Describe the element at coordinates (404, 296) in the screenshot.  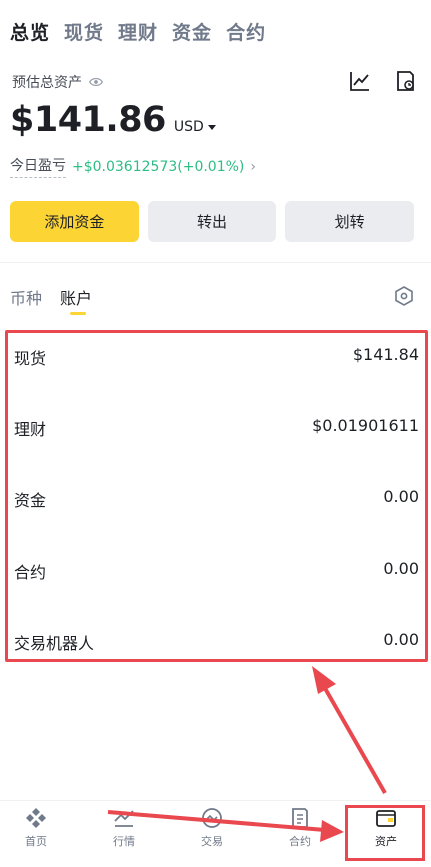
I see `settings-icon` at that location.